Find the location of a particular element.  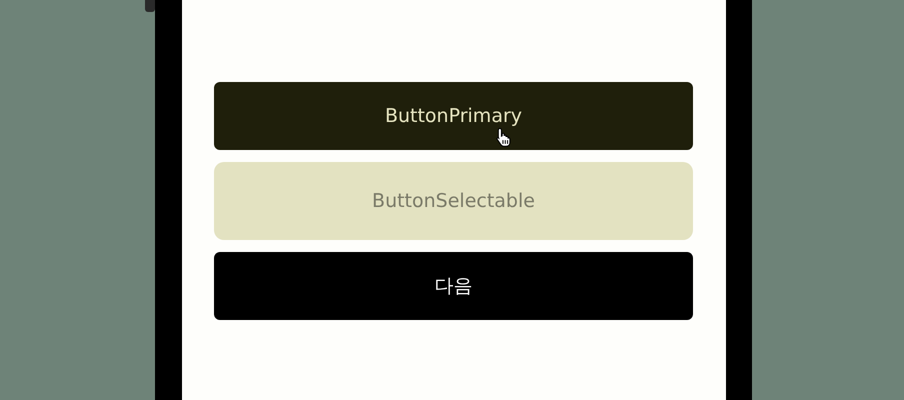

primary-button: ButtonPrimary is located at coordinates (453, 116).